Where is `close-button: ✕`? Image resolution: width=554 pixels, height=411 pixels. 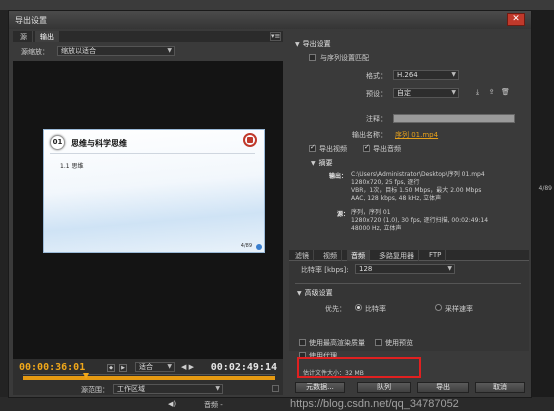
close-button: ✕ is located at coordinates (516, 19).